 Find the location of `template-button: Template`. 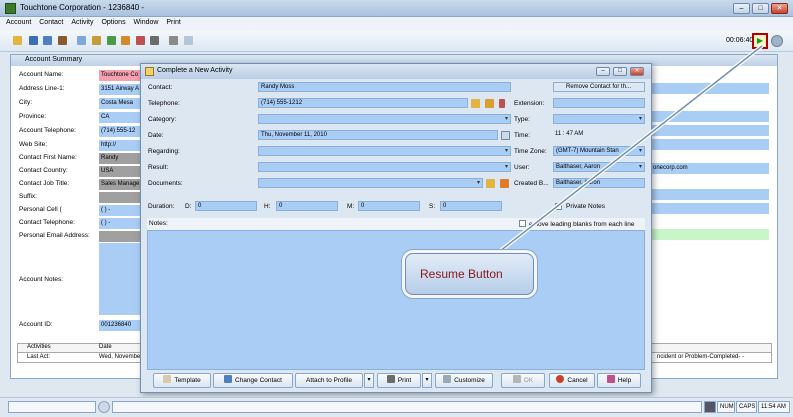

template-button: Template is located at coordinates (182, 380).